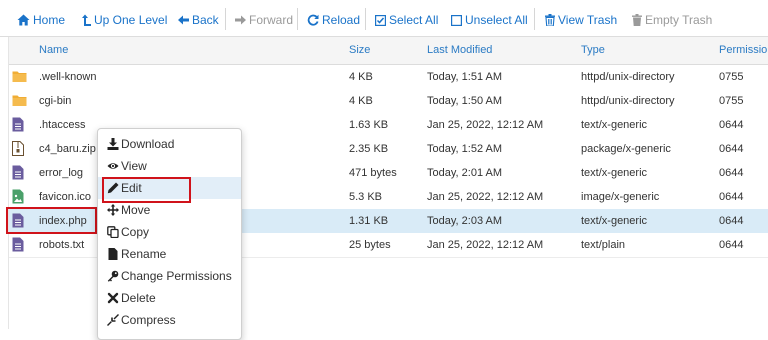  What do you see at coordinates (135, 232) in the screenshot?
I see `menu-item-label: Copy` at bounding box center [135, 232].